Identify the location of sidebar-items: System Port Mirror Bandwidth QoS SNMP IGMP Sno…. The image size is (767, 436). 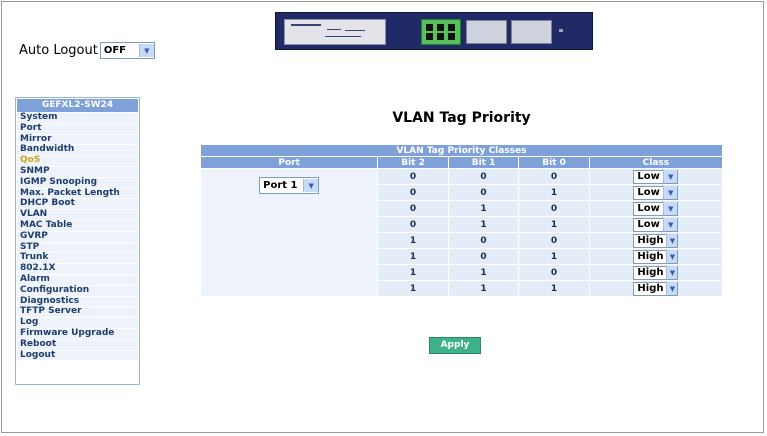
(77, 237).